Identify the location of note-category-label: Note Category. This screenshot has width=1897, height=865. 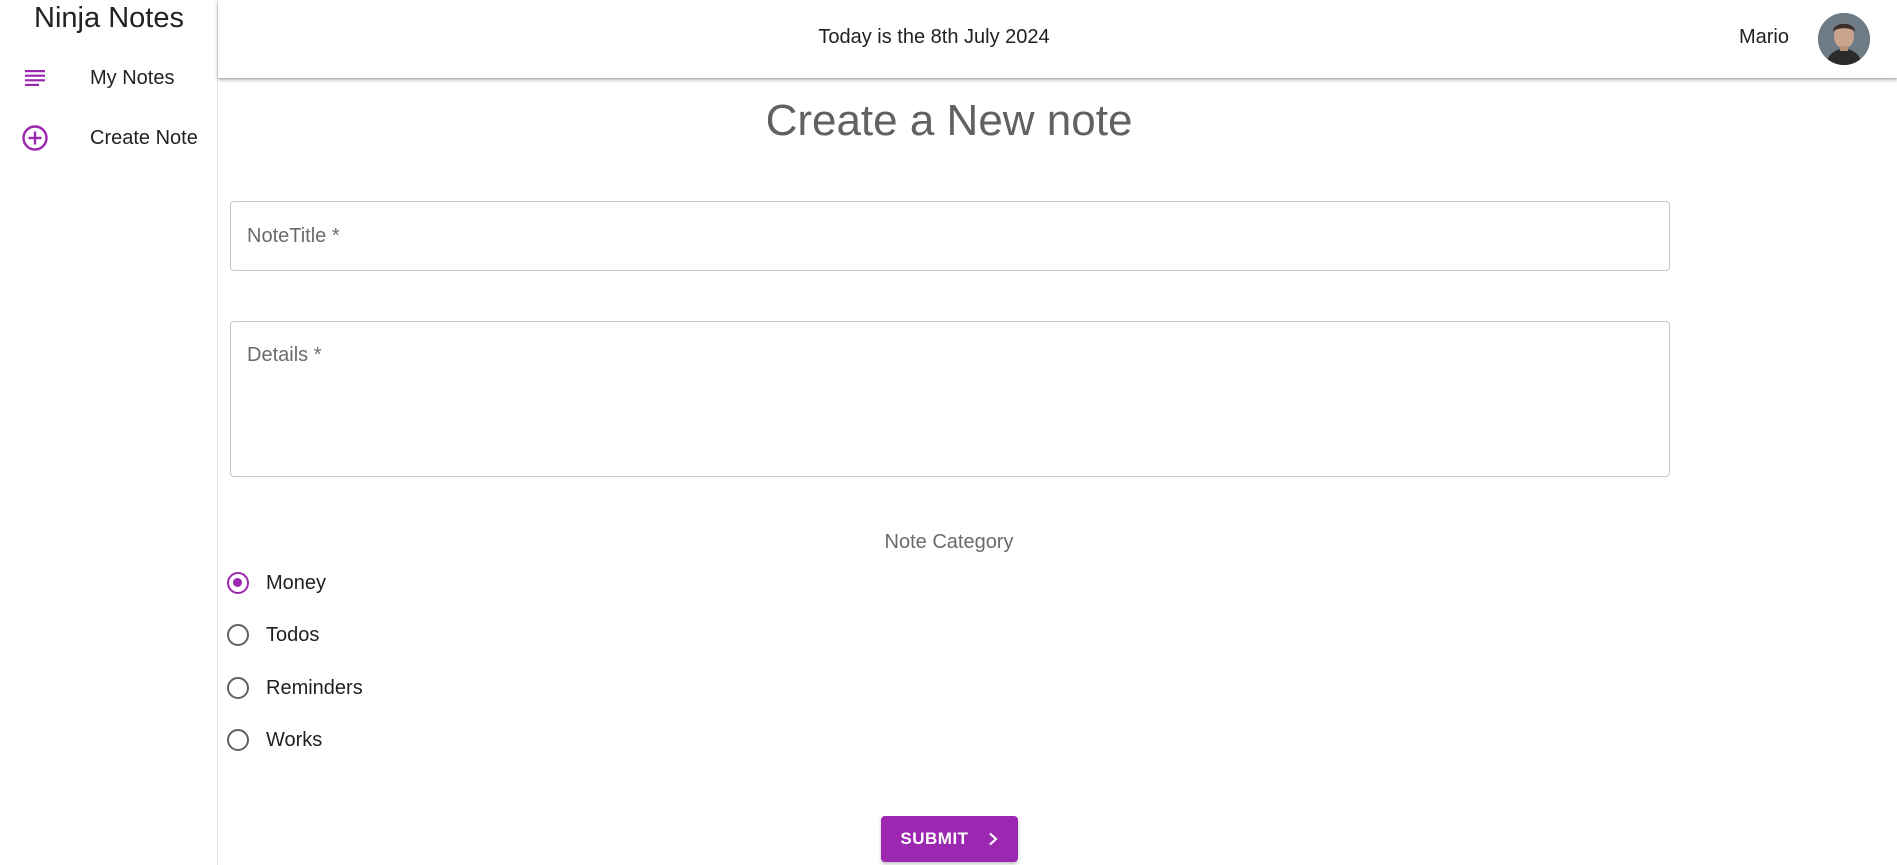
(949, 542).